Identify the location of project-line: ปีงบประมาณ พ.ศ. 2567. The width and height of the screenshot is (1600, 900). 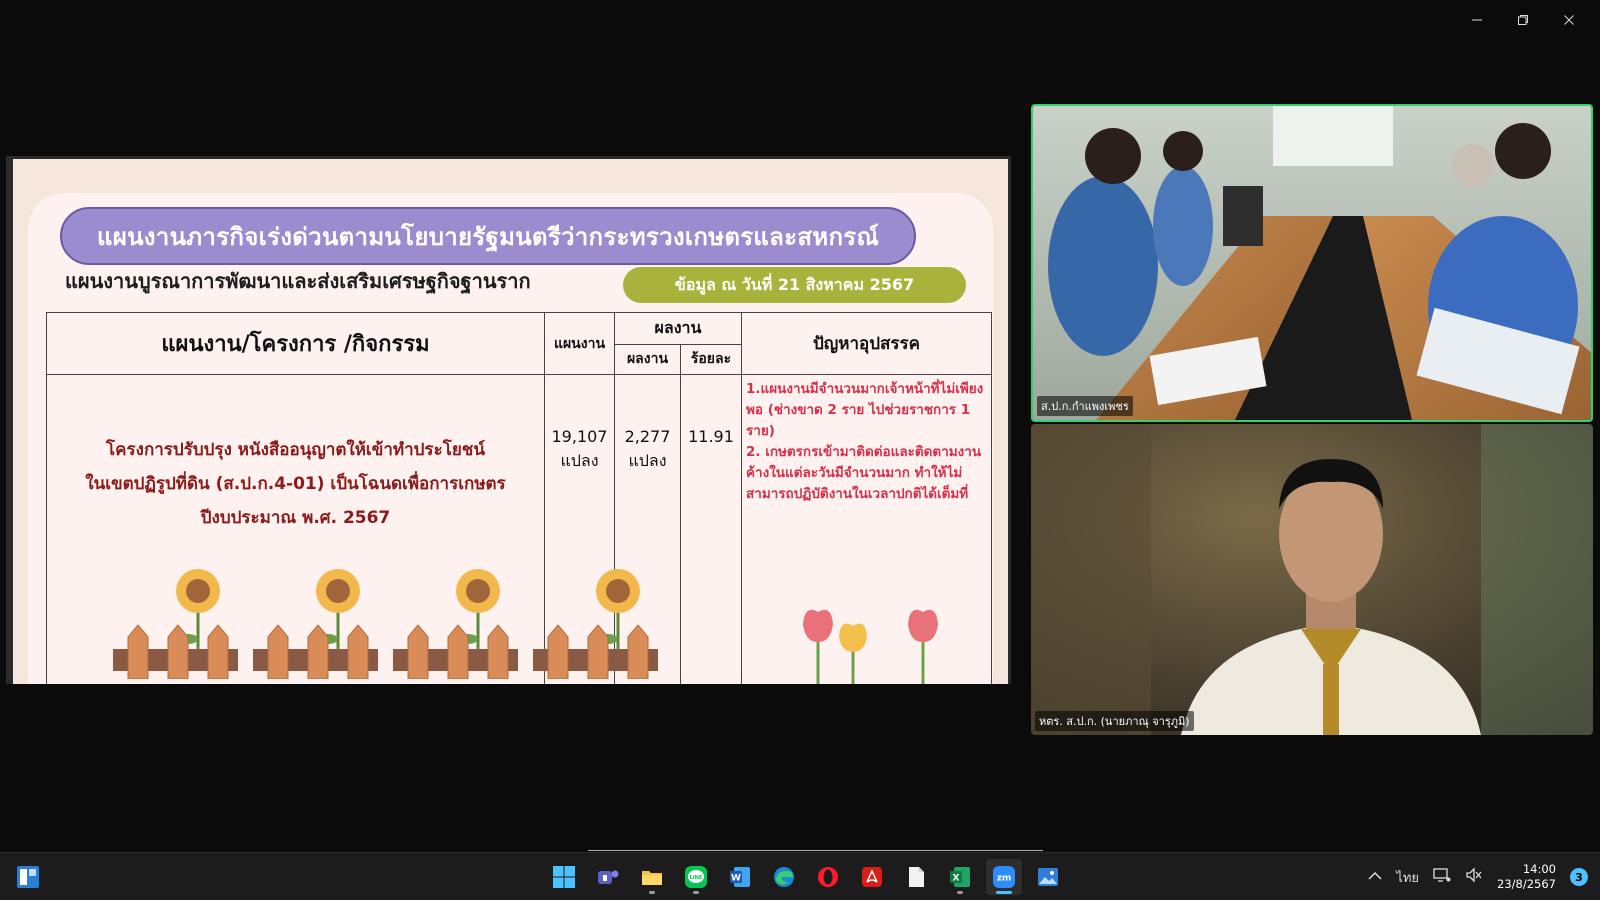
(295, 518).